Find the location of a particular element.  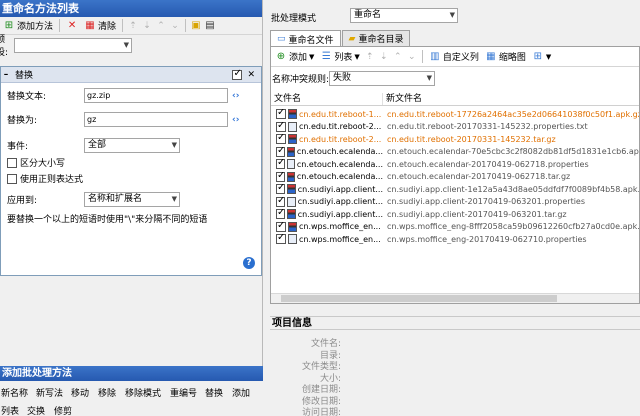

case-row: 区分大小写 is located at coordinates (36, 162).